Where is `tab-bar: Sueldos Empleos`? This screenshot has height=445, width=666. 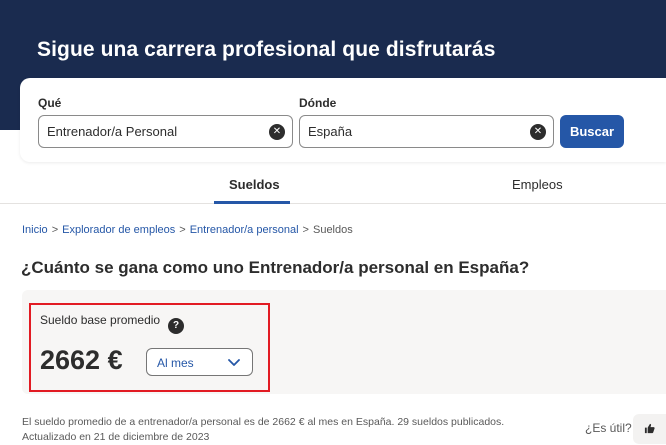 tab-bar: Sueldos Empleos is located at coordinates (333, 183).